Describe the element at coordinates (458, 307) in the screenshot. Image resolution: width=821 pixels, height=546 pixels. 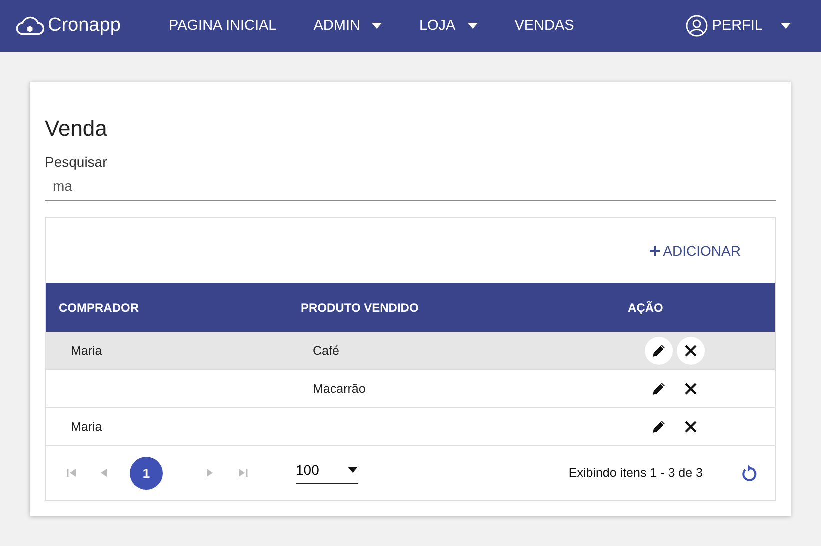
I see `column-header: PRODUTO VENDIDO` at that location.